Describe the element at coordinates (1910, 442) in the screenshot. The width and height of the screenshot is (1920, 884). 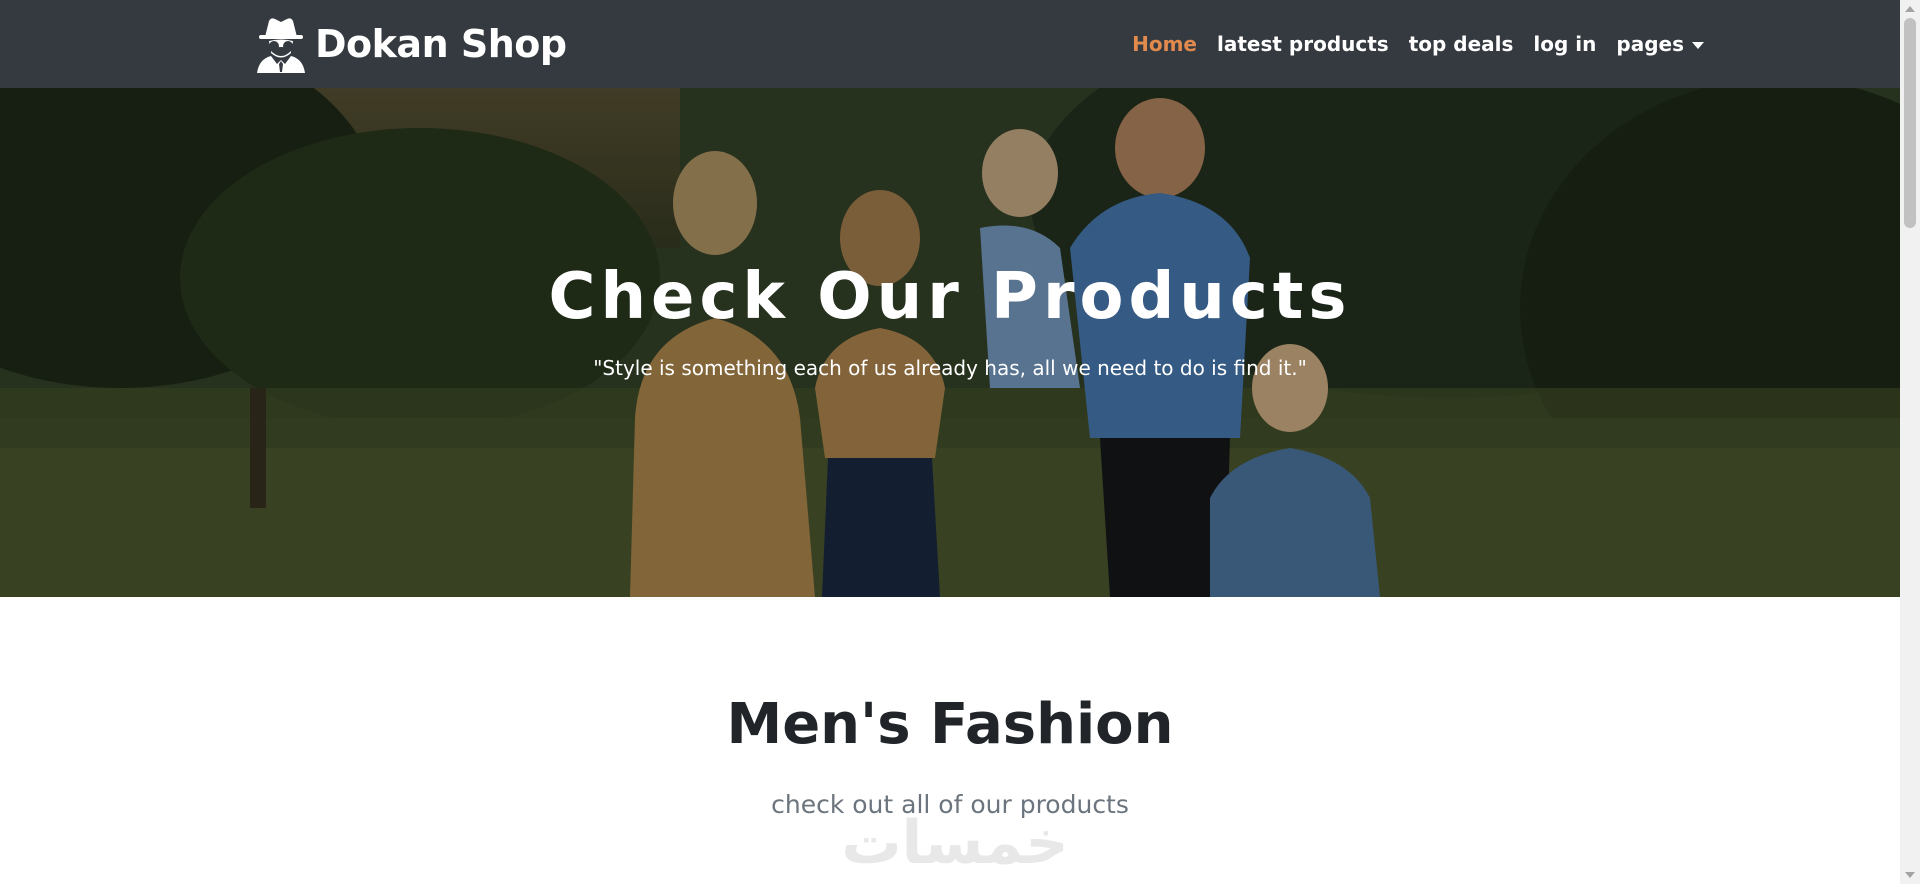
I see `vertical-scrollbar` at that location.